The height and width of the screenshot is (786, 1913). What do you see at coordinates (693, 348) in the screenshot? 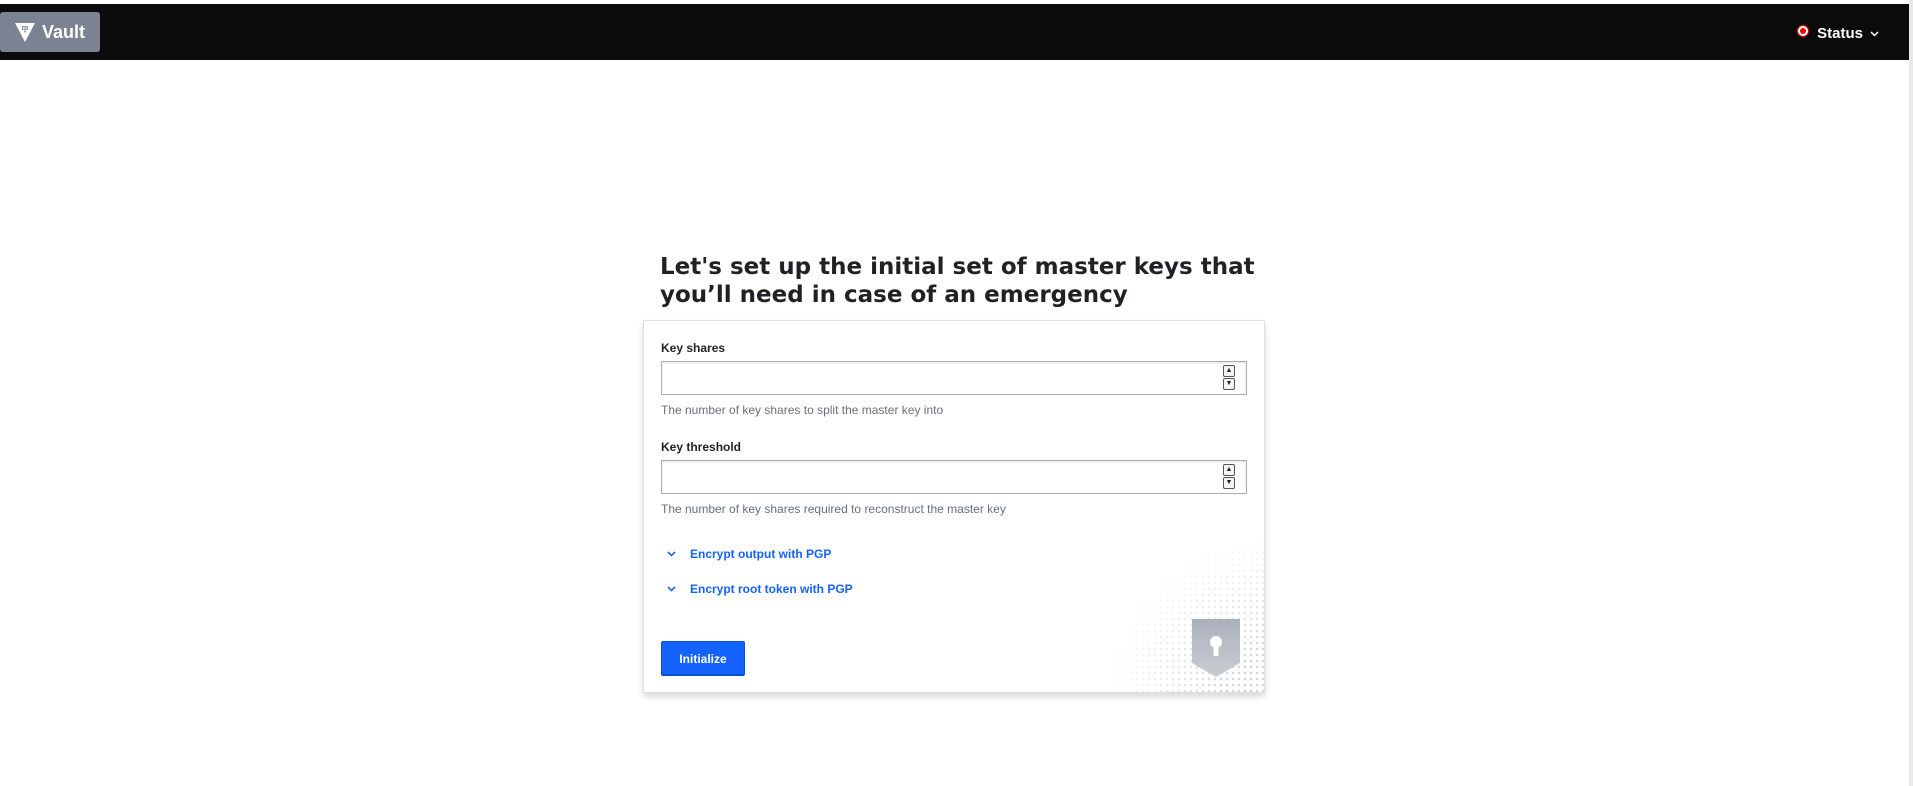
I see `key-shares-label: Key shares` at bounding box center [693, 348].